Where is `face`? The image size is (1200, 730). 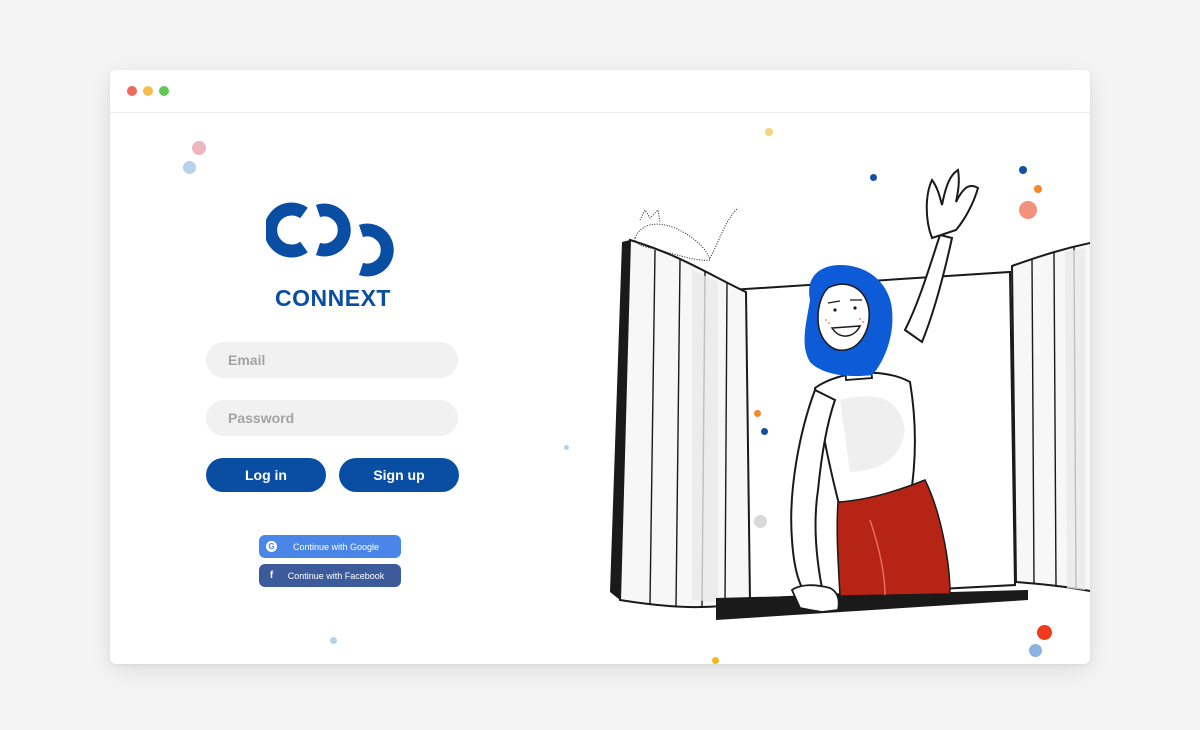
face is located at coordinates (843, 317).